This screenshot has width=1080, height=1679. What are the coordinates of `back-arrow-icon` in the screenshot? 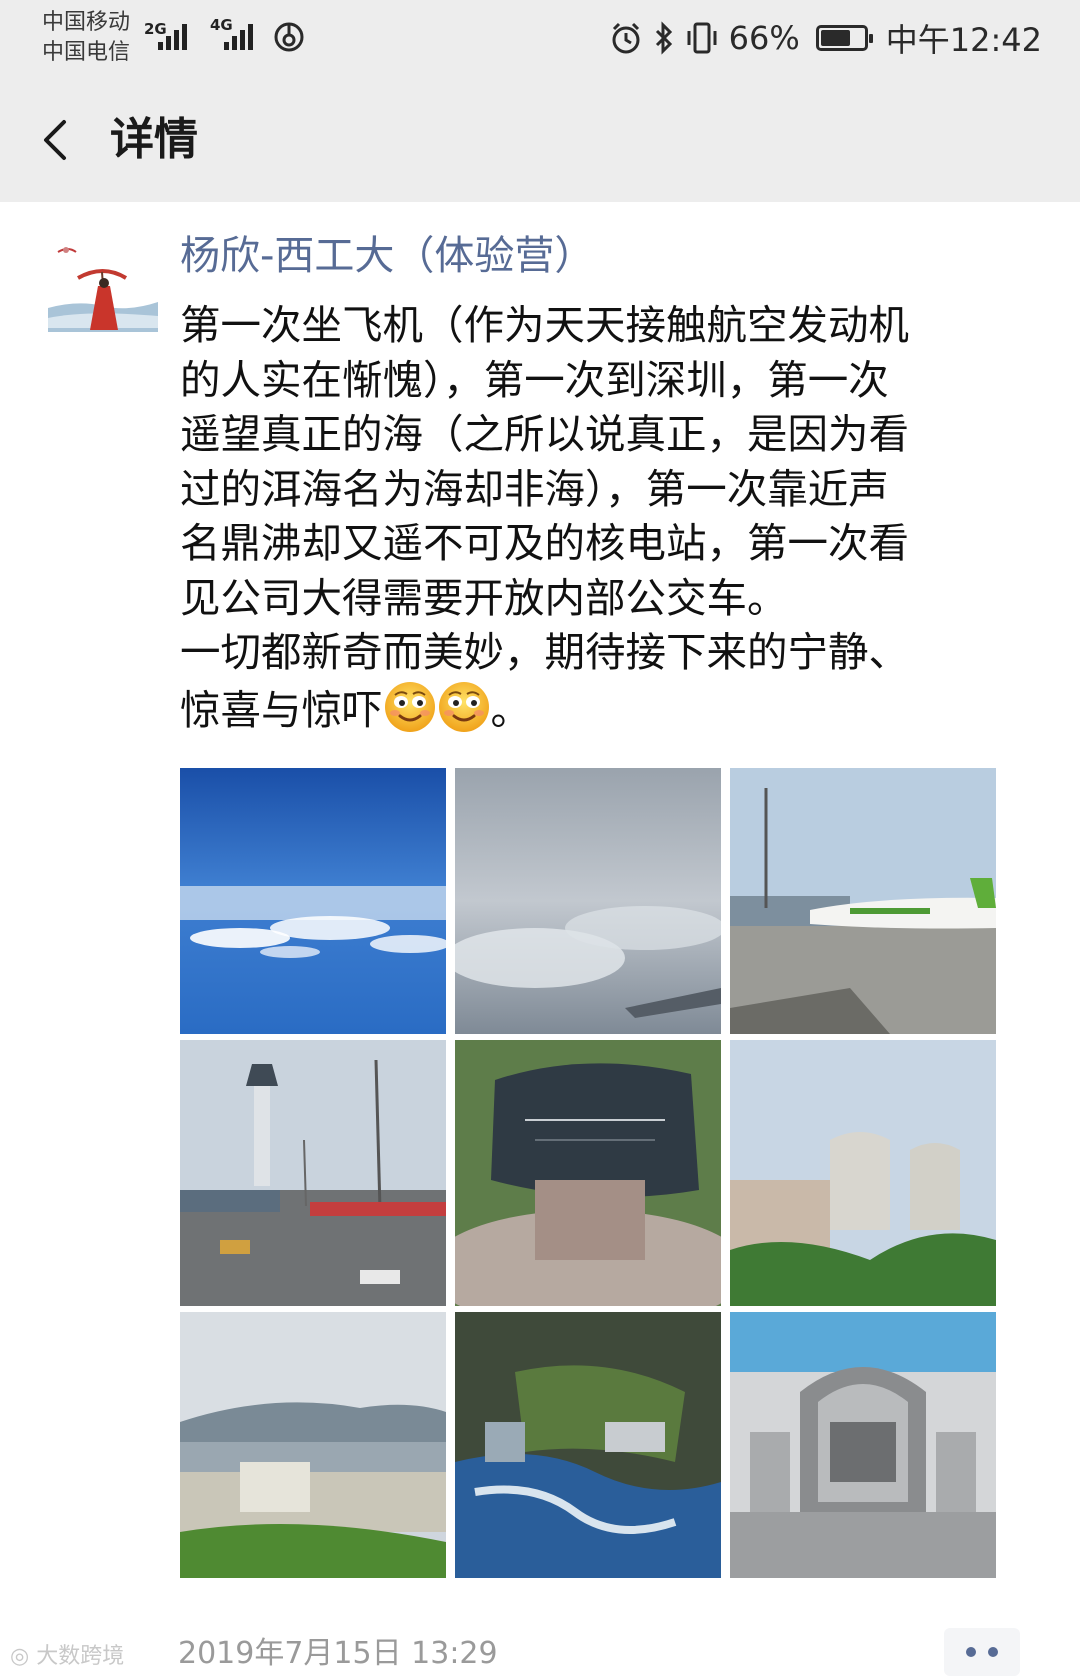 It's located at (60, 140).